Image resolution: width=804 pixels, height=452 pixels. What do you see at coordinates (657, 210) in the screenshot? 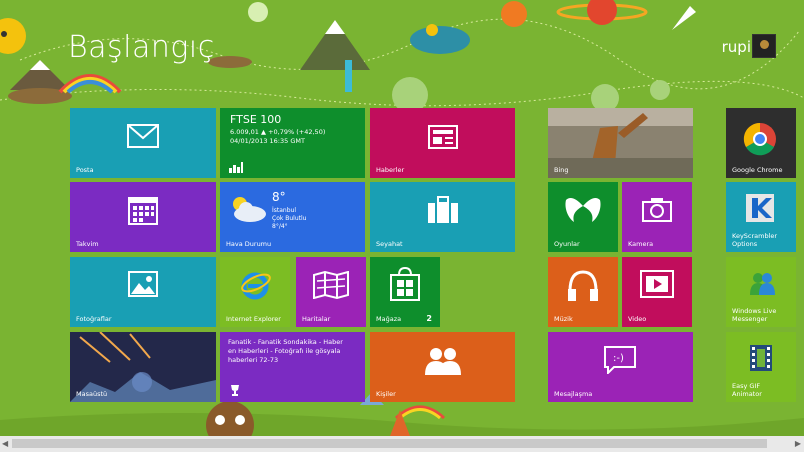
I see `camera-icon` at bounding box center [657, 210].